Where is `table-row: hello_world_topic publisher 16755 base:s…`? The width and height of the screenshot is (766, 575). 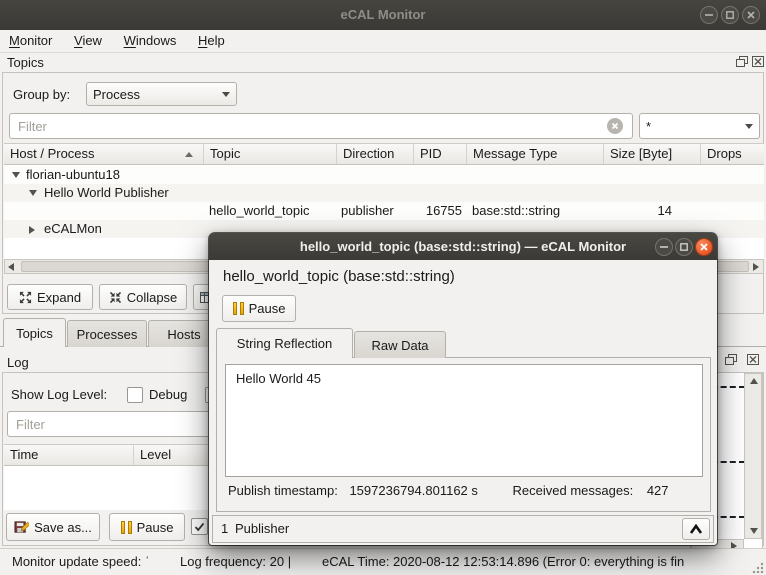
table-row: hello_world_topic publisher 16755 base:s… is located at coordinates (384, 211).